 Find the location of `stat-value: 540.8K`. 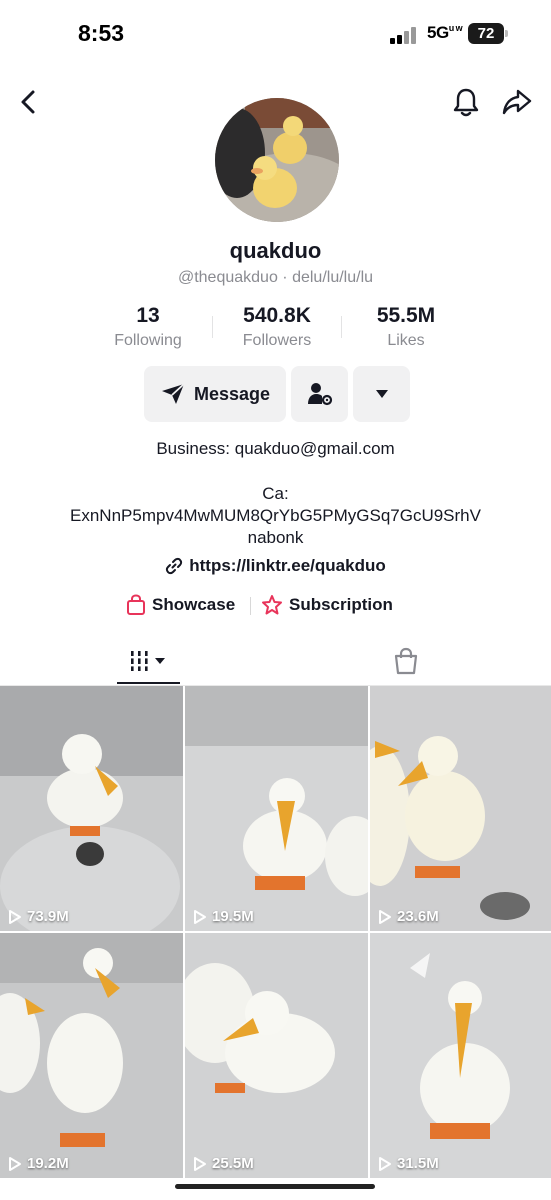

stat-value: 540.8K is located at coordinates (277, 315).